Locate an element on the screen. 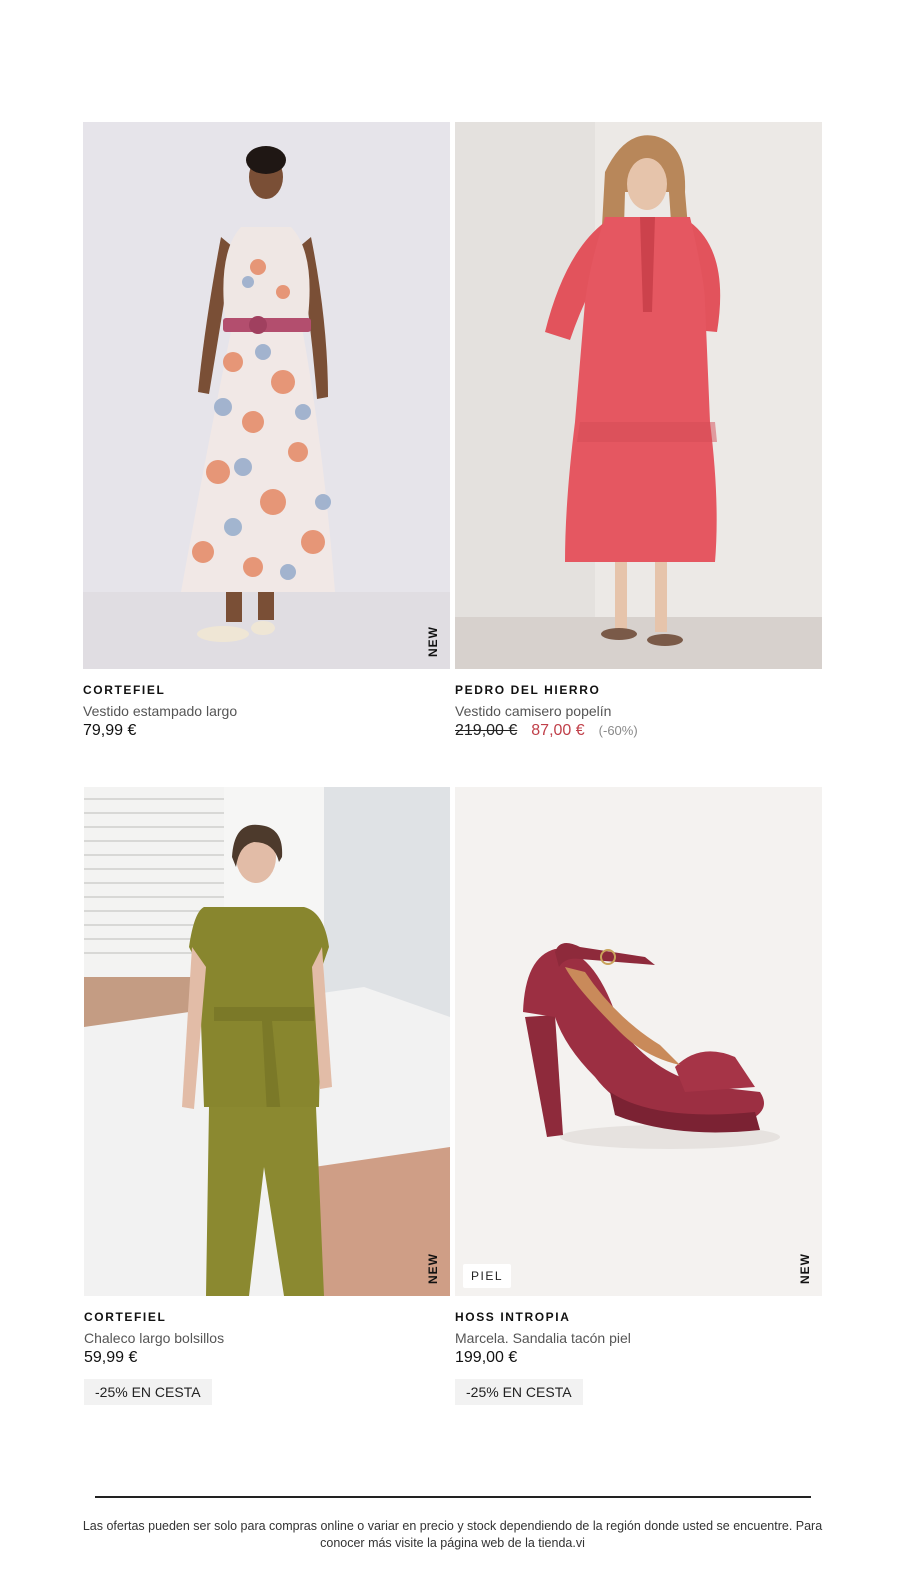 Image resolution: width=905 pixels, height=1595 pixels. product-image-4: PIEL NEW is located at coordinates (638, 1041).